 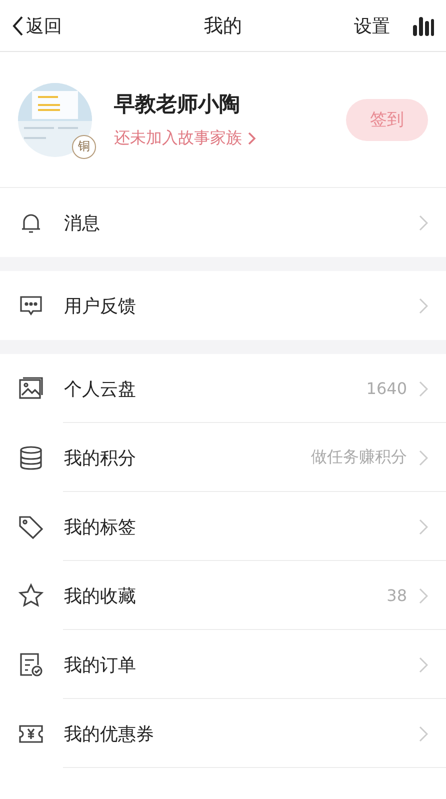 I want to click on menu-item-label: 消息, so click(x=82, y=223).